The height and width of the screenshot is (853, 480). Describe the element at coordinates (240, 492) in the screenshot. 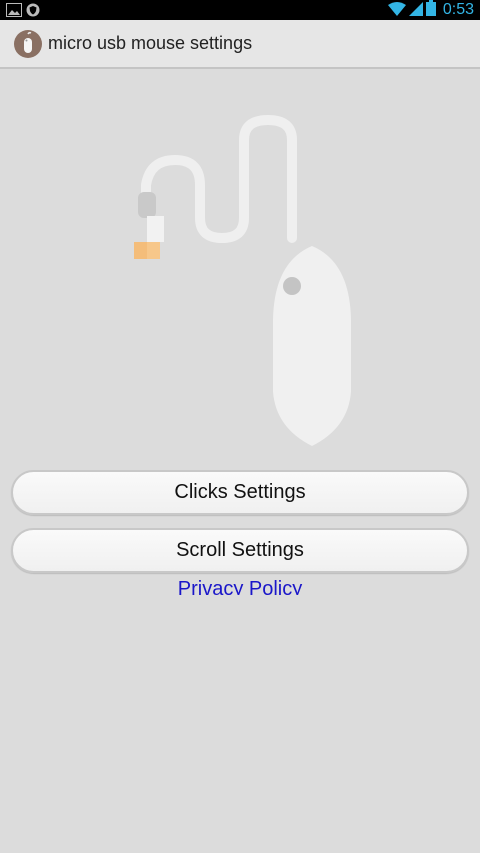

I see `clicks-settings-button: Clicks Settings` at that location.